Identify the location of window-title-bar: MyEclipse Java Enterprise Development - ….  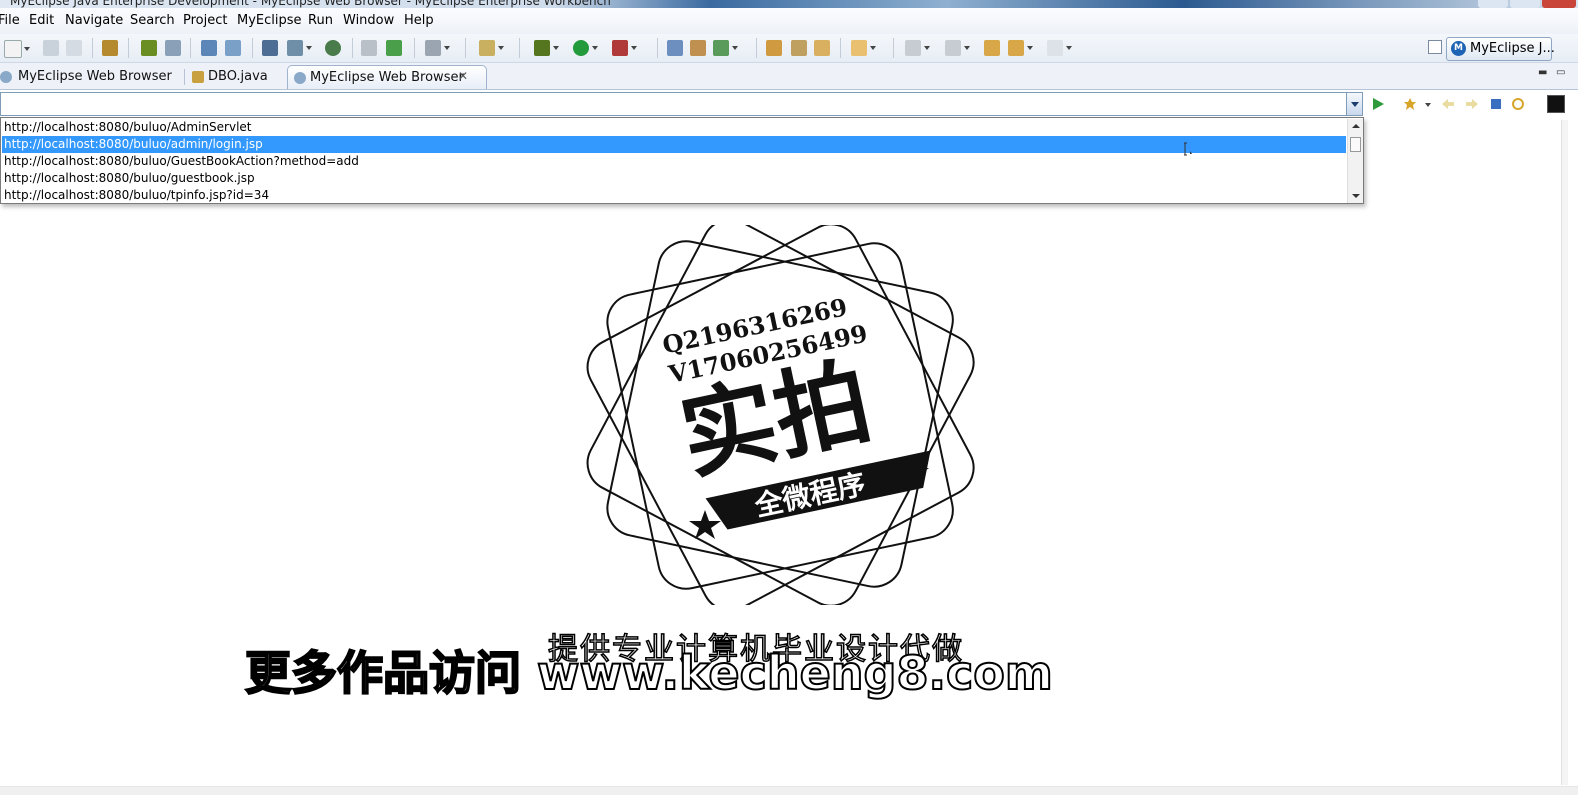
(789, 4).